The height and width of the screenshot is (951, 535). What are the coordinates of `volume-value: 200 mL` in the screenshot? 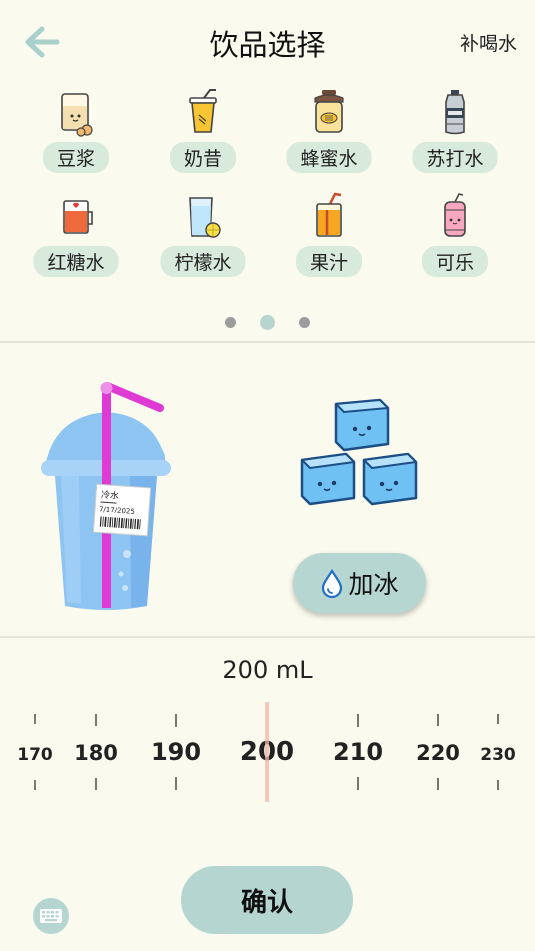 It's located at (267, 670).